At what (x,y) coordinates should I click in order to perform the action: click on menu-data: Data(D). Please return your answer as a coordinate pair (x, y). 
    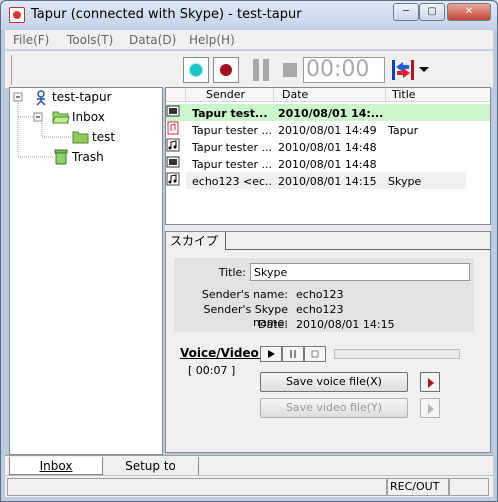
    Looking at the image, I should click on (152, 40).